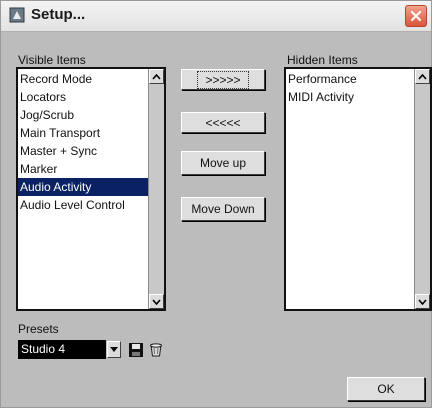 This screenshot has width=434, height=410. Describe the element at coordinates (62, 349) in the screenshot. I see `presets-selected-value: Studio 4` at that location.